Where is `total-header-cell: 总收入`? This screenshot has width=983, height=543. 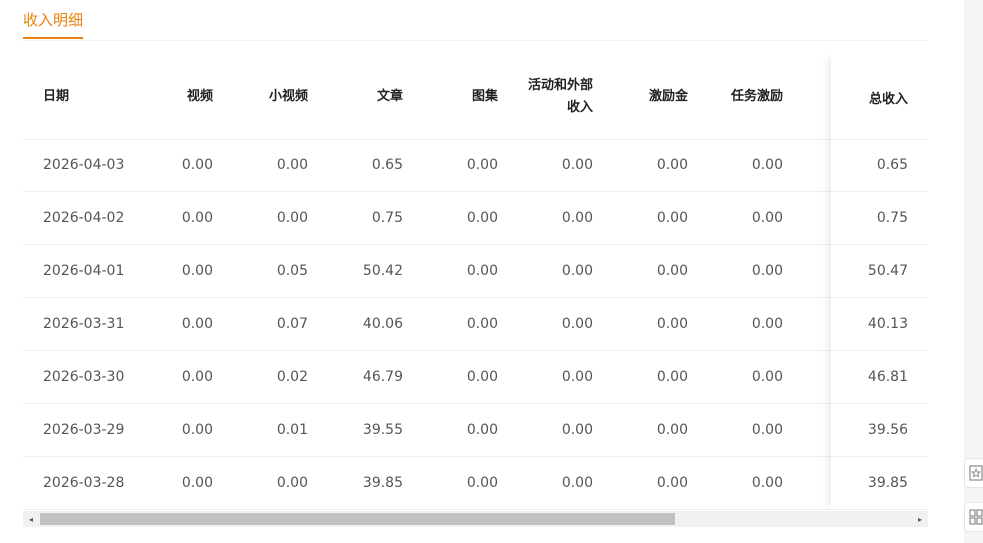 total-header-cell: 总收入 is located at coordinates (880, 97).